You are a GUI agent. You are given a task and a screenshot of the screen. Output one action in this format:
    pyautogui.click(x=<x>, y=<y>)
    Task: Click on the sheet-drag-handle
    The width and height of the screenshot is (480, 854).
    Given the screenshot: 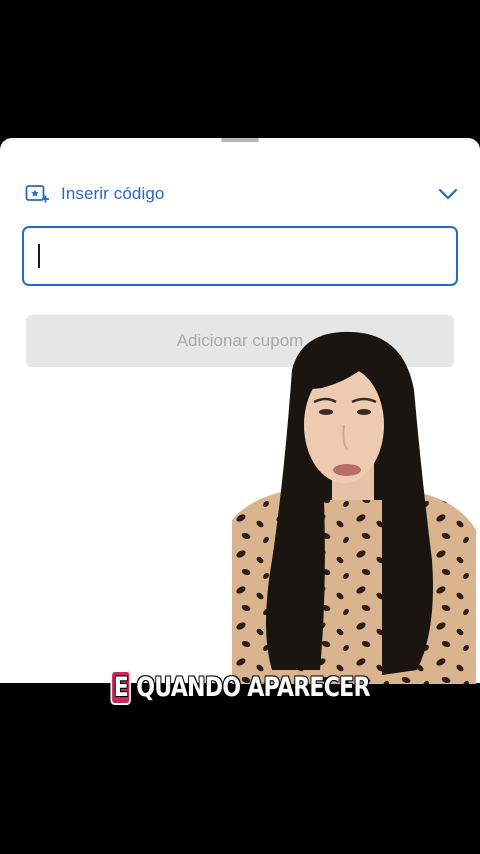 What is the action you would take?
    pyautogui.click(x=240, y=140)
    